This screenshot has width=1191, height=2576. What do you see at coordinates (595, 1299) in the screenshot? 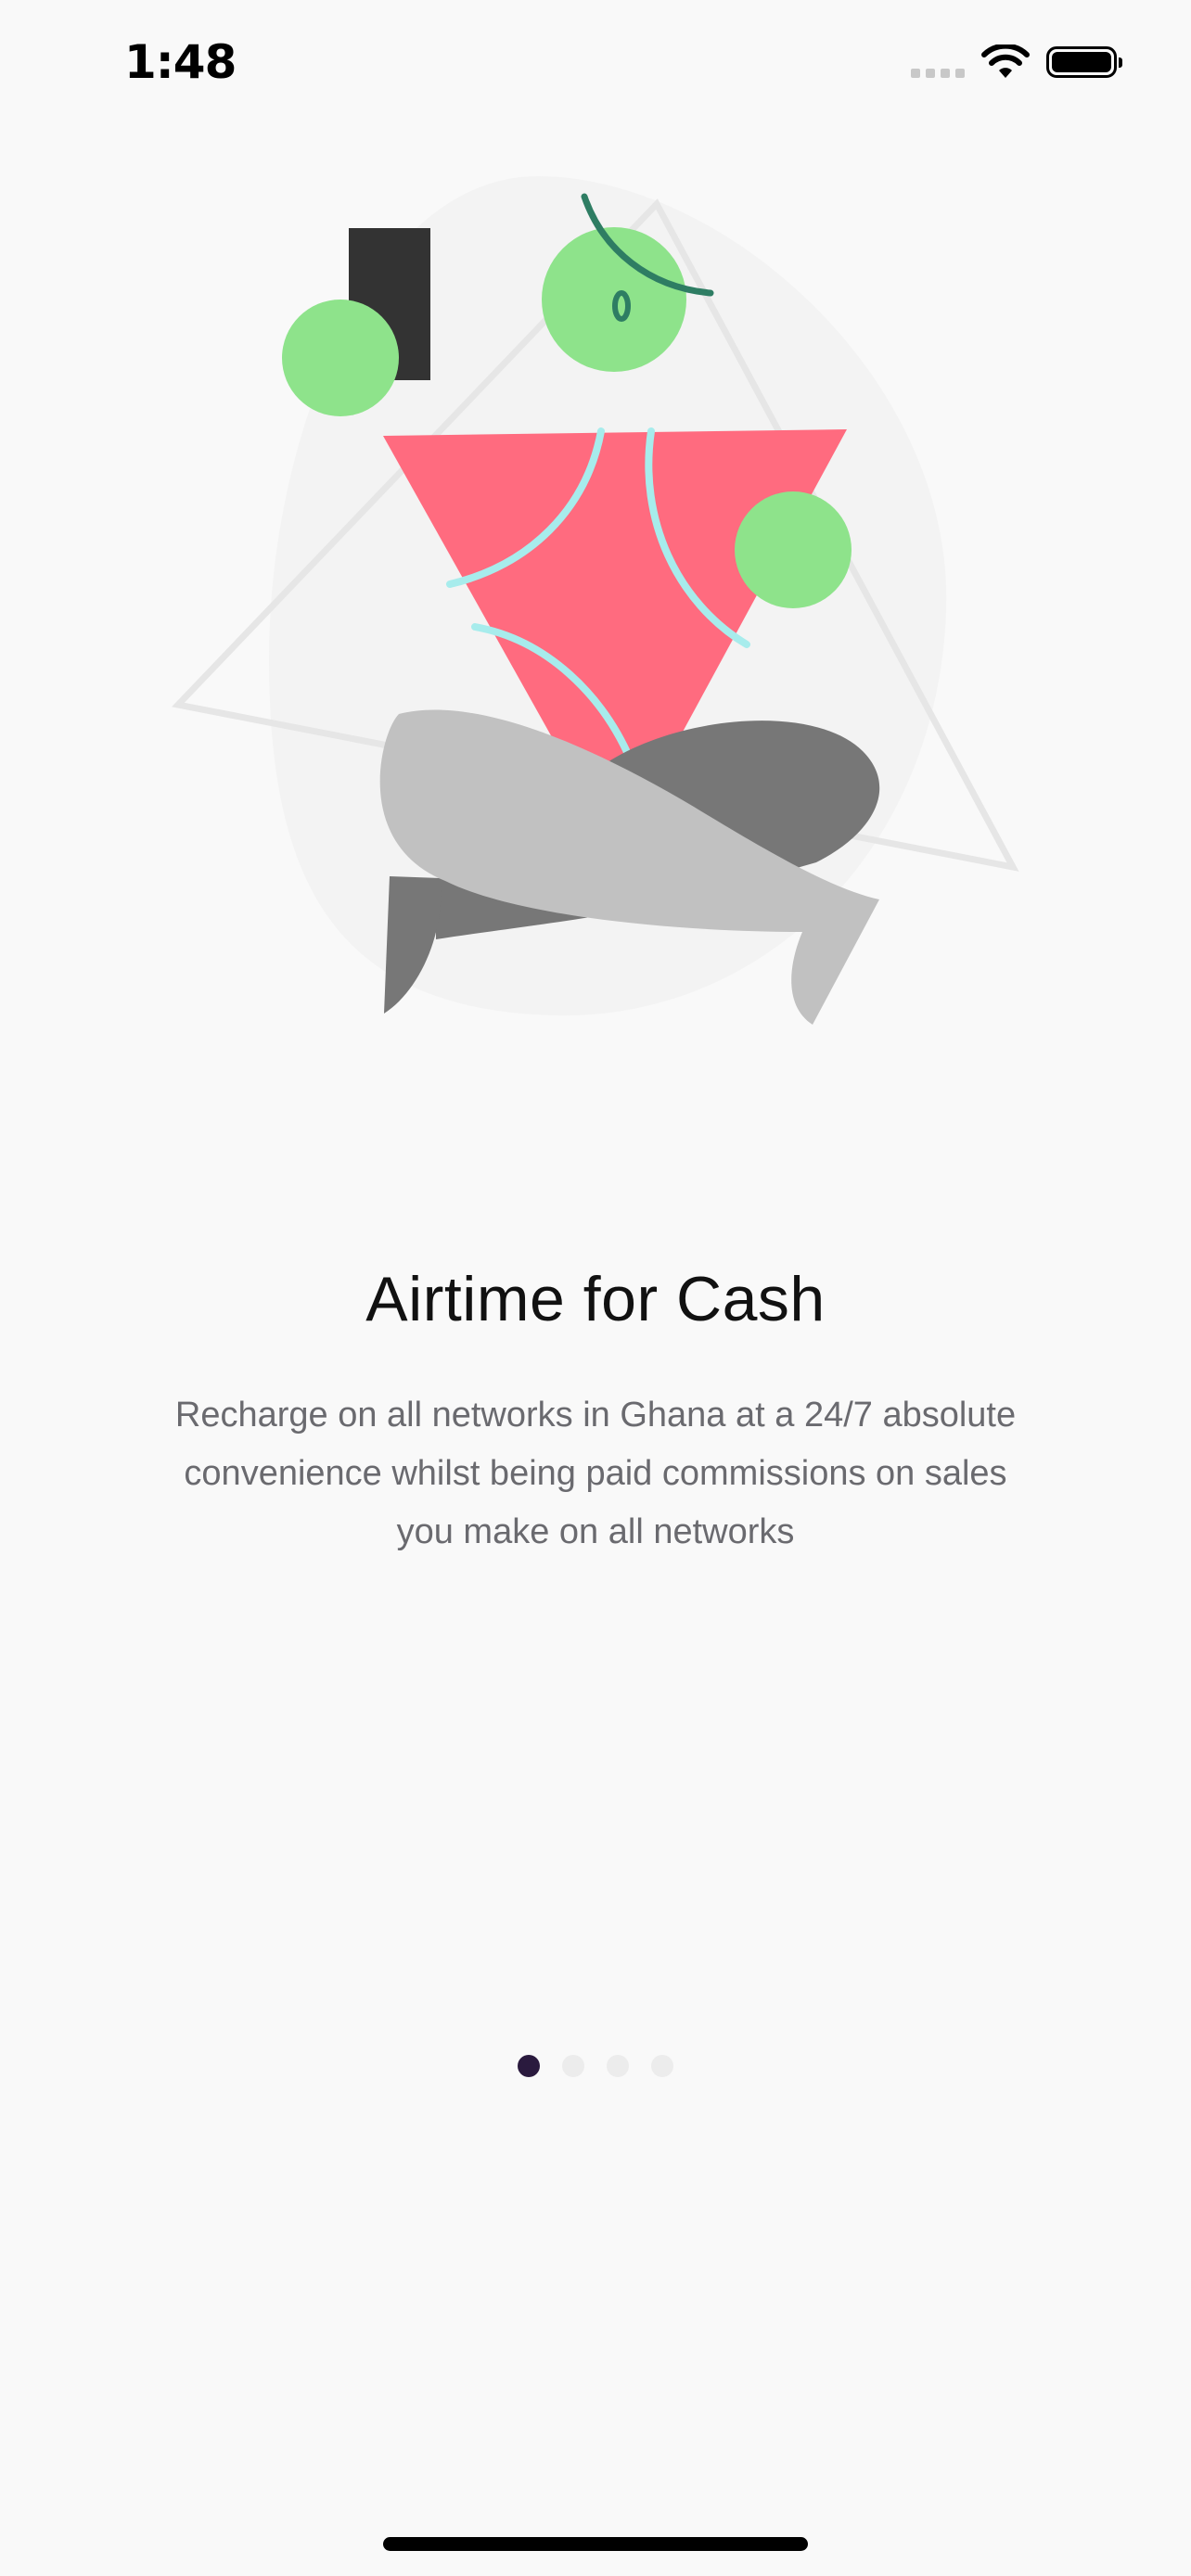
I see `onboarding-title: Airtime for Cash` at bounding box center [595, 1299].